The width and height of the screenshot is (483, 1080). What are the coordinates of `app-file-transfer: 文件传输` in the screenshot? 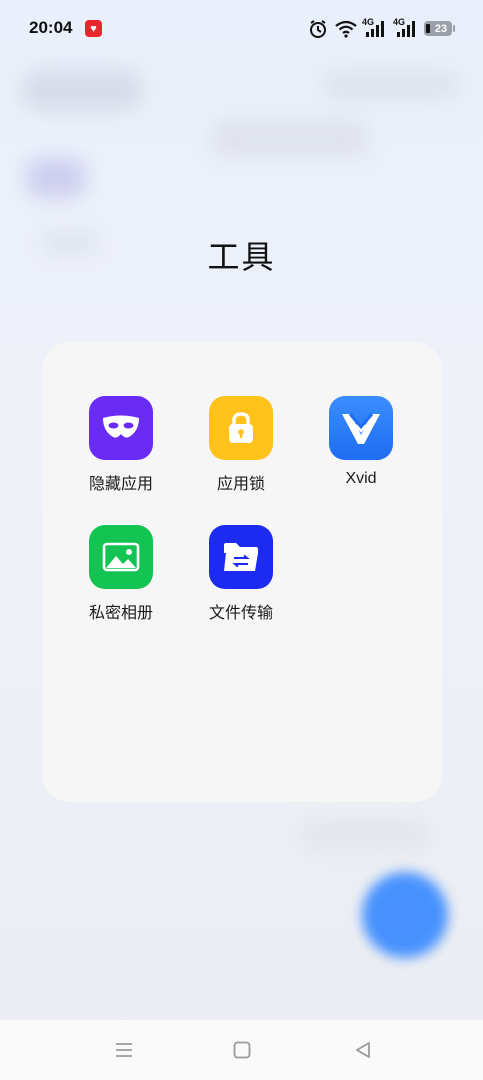 It's located at (241, 580).